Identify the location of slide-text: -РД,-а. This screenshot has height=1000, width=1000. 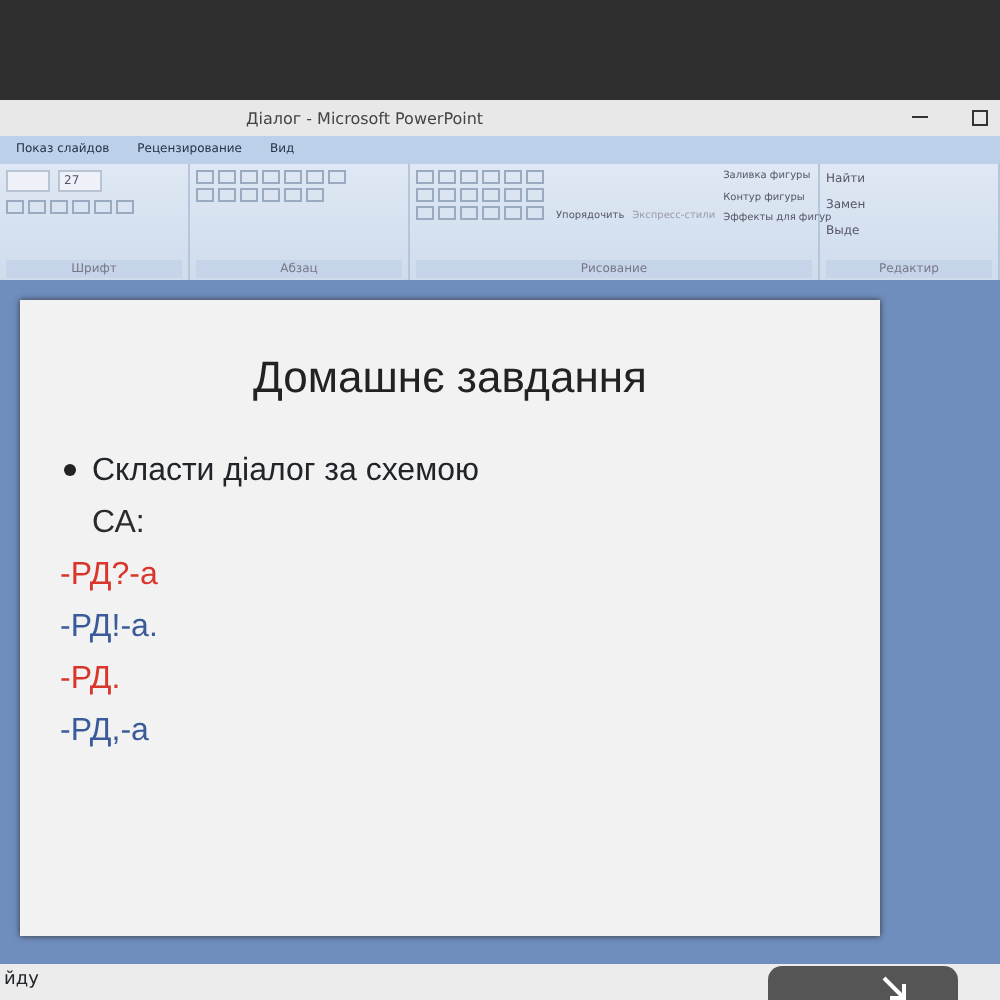
(105, 732).